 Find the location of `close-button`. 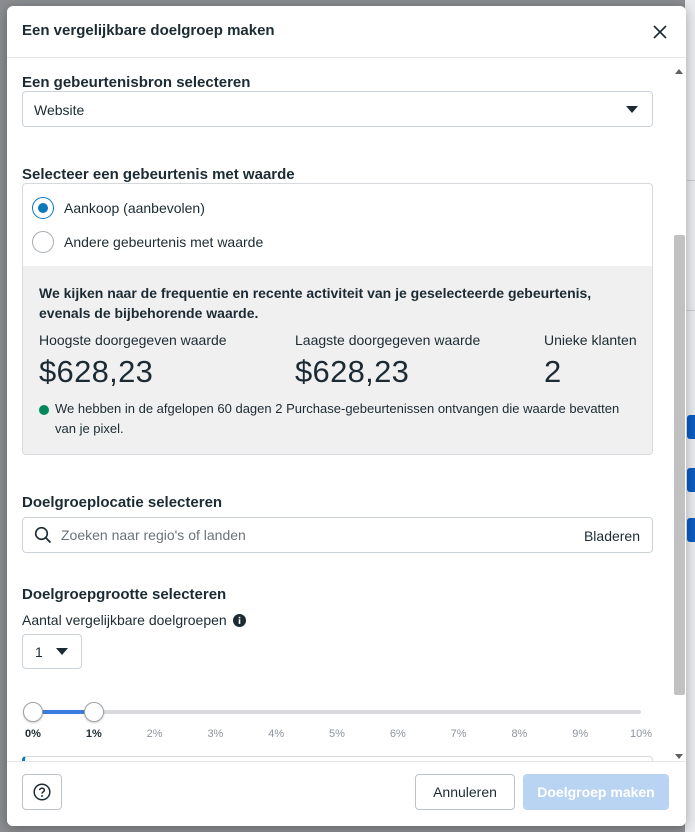

close-button is located at coordinates (660, 32).